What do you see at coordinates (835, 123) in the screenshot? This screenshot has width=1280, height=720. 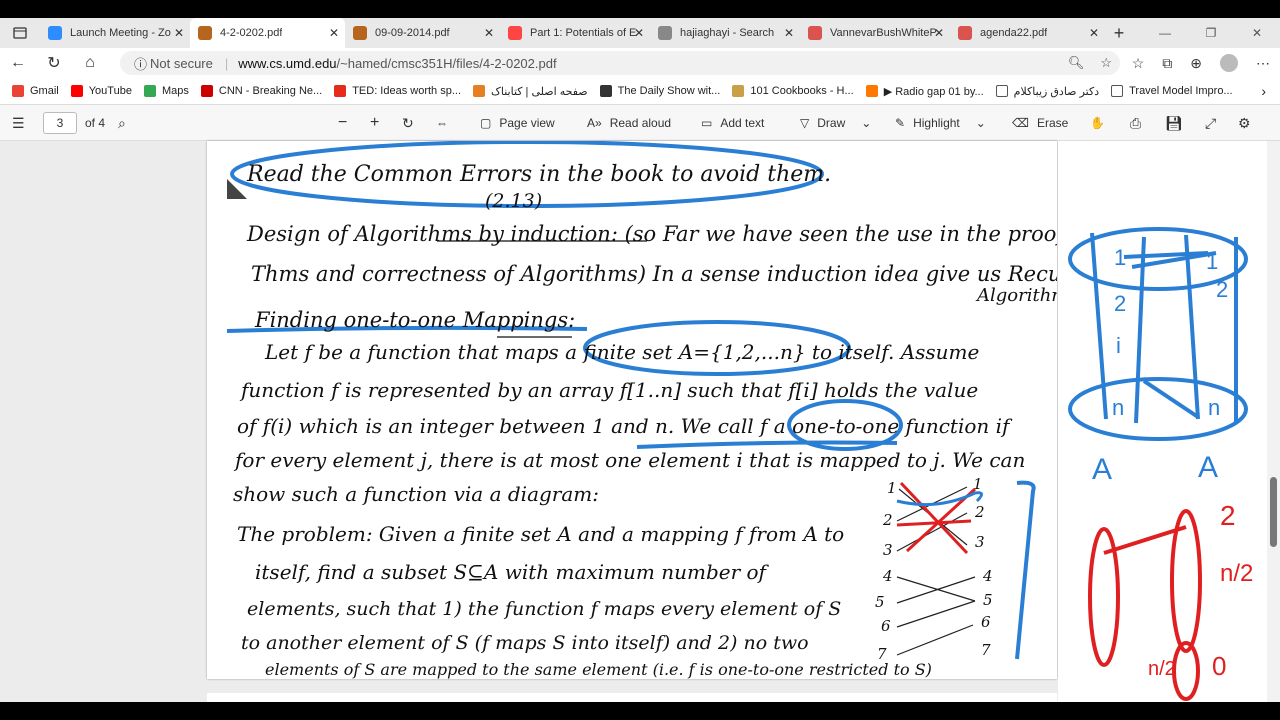 I see `draw-button: ▽ Draw ⌄` at bounding box center [835, 123].